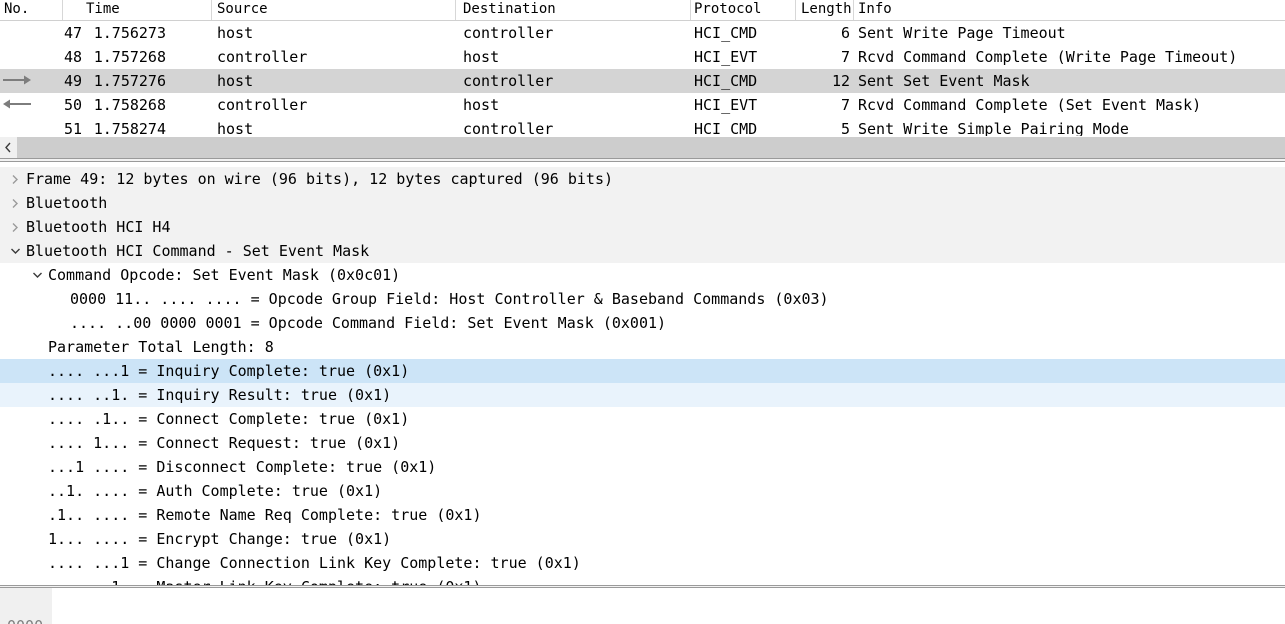 This screenshot has width=1285, height=624. What do you see at coordinates (220, 395) in the screenshot?
I see `tree-row-label: .... ..1. = Inquiry Result: true (0x1)` at bounding box center [220, 395].